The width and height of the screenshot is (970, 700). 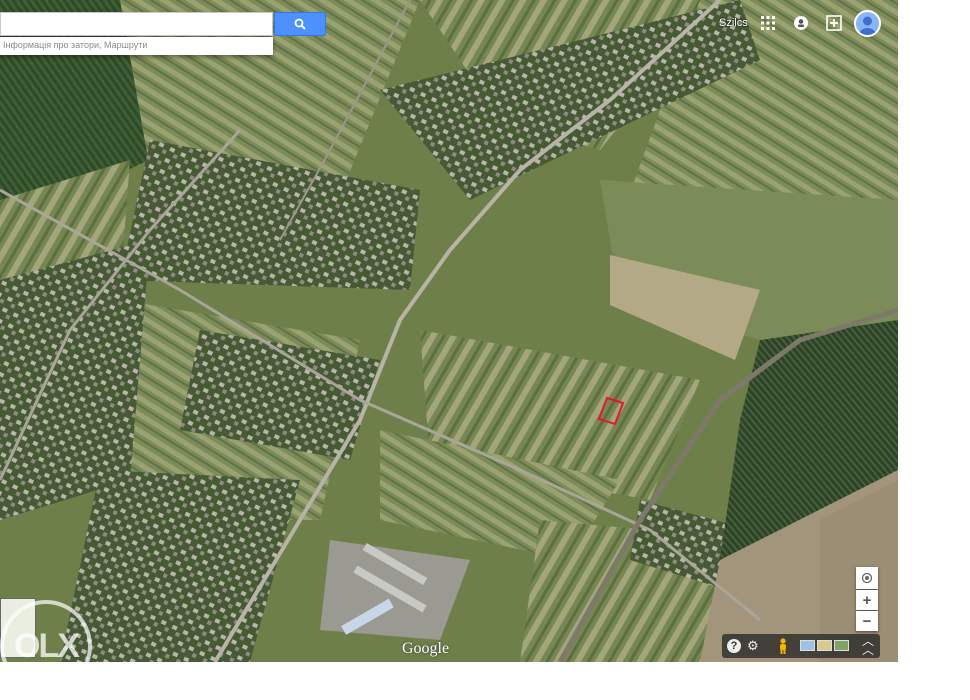 I want to click on my-location-button, so click(x=867, y=578).